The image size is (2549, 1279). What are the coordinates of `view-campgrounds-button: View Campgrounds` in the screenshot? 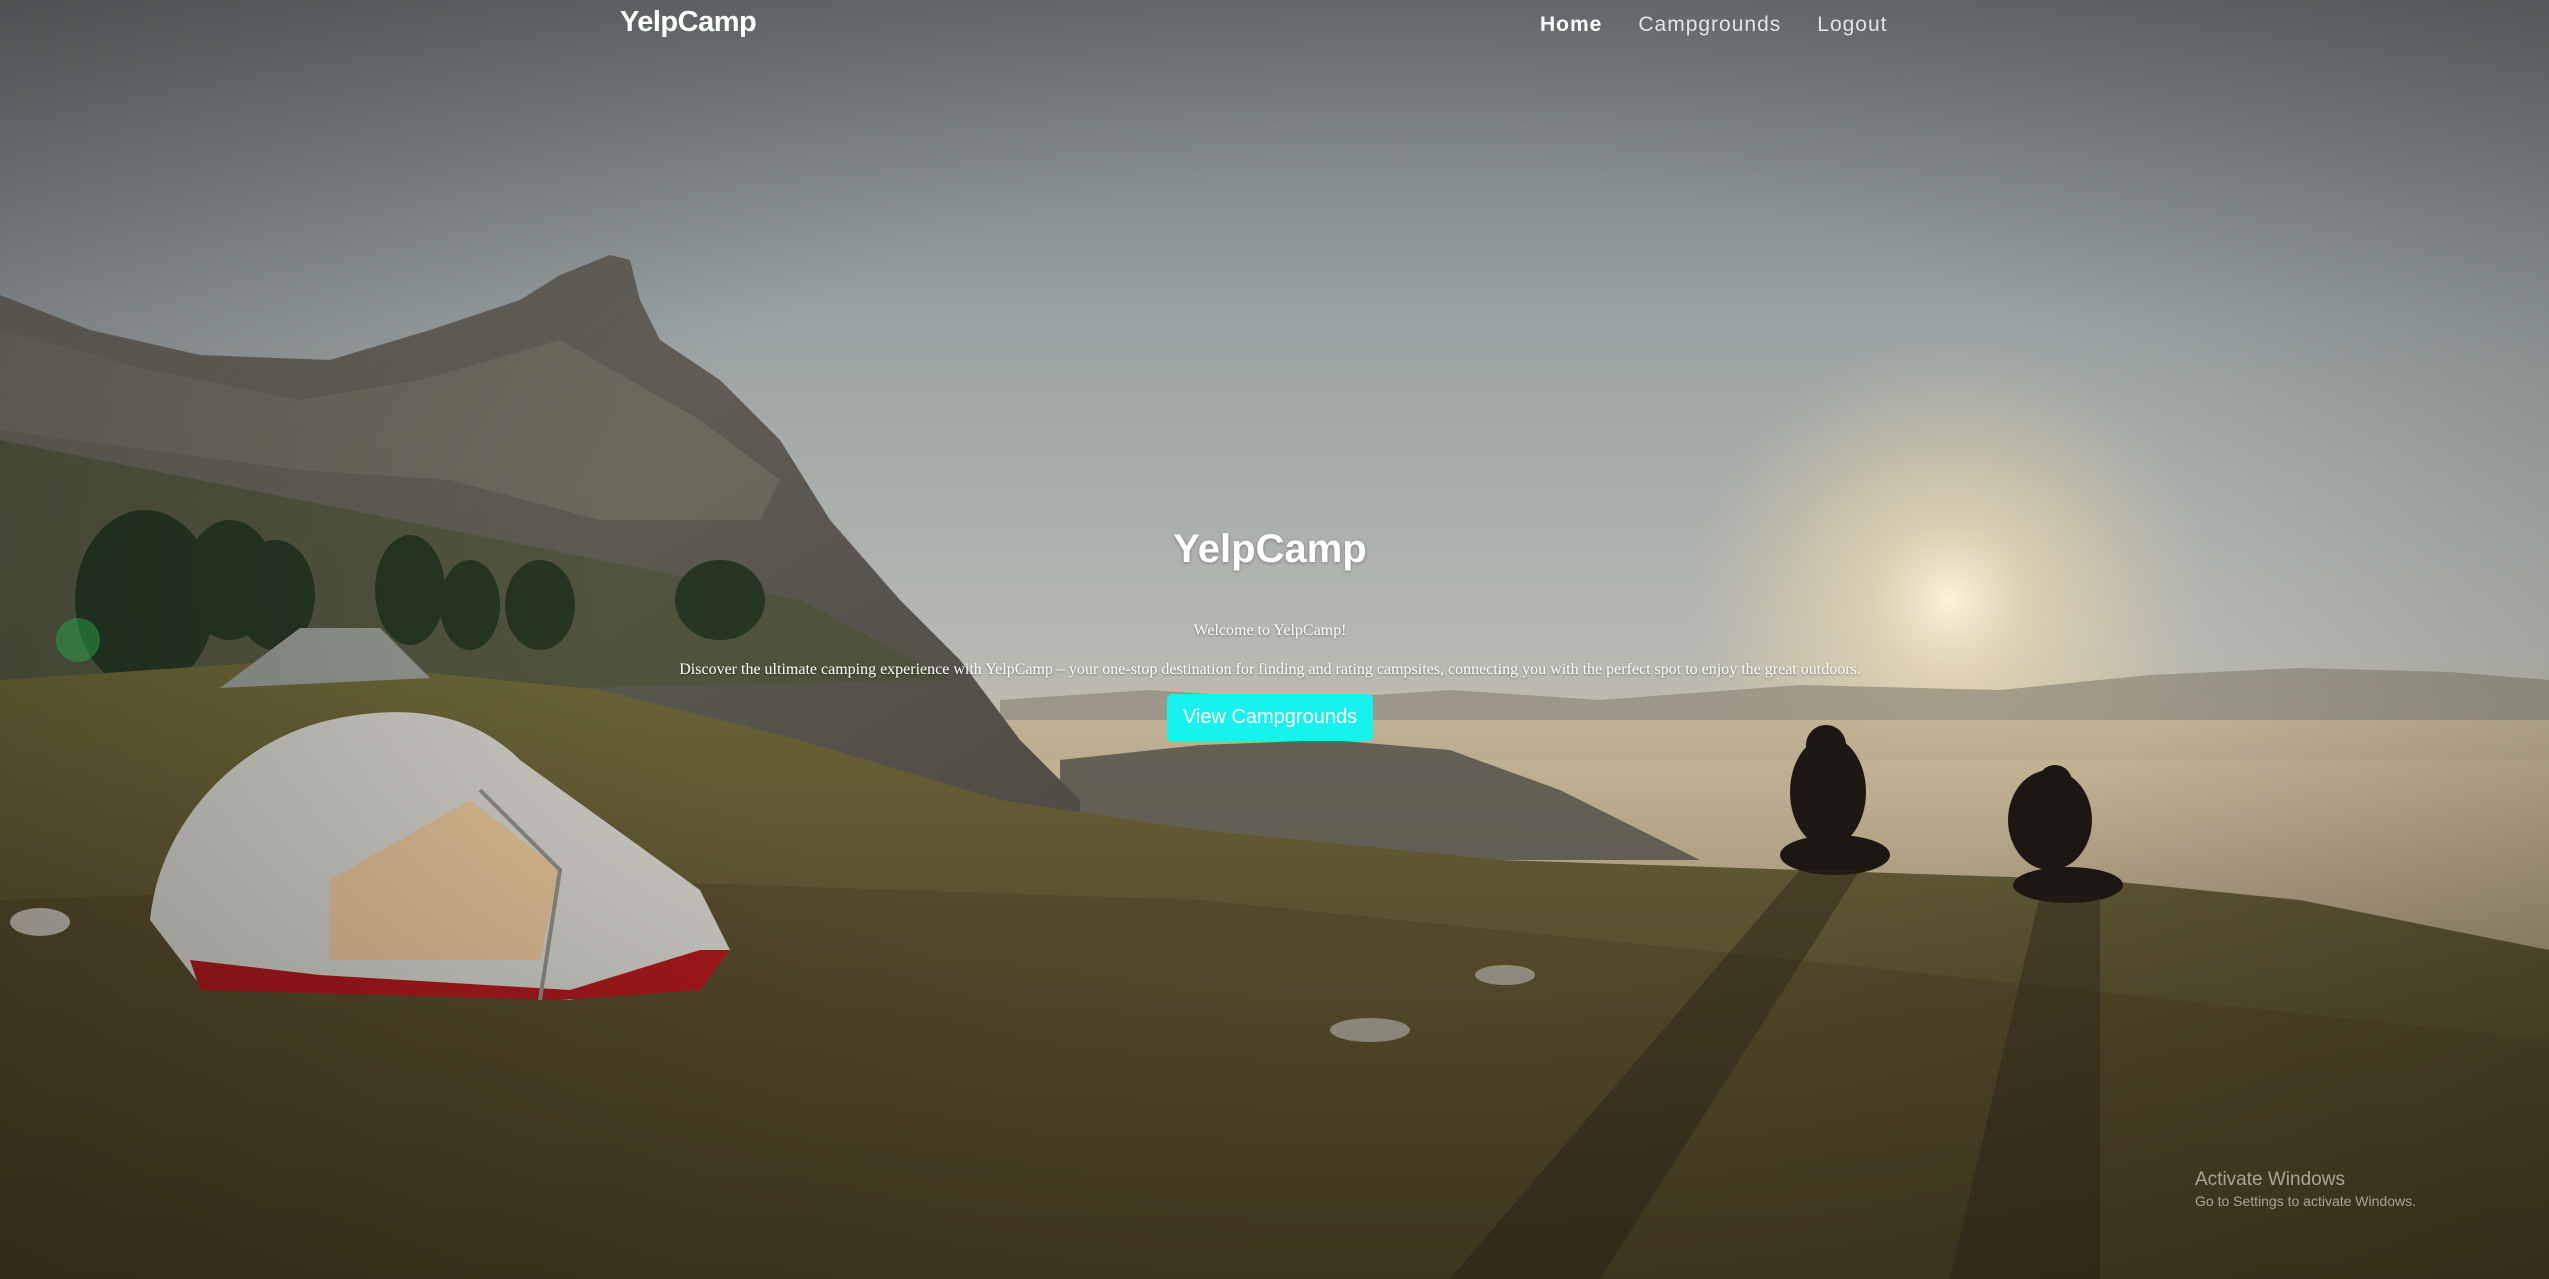 It's located at (1270, 717).